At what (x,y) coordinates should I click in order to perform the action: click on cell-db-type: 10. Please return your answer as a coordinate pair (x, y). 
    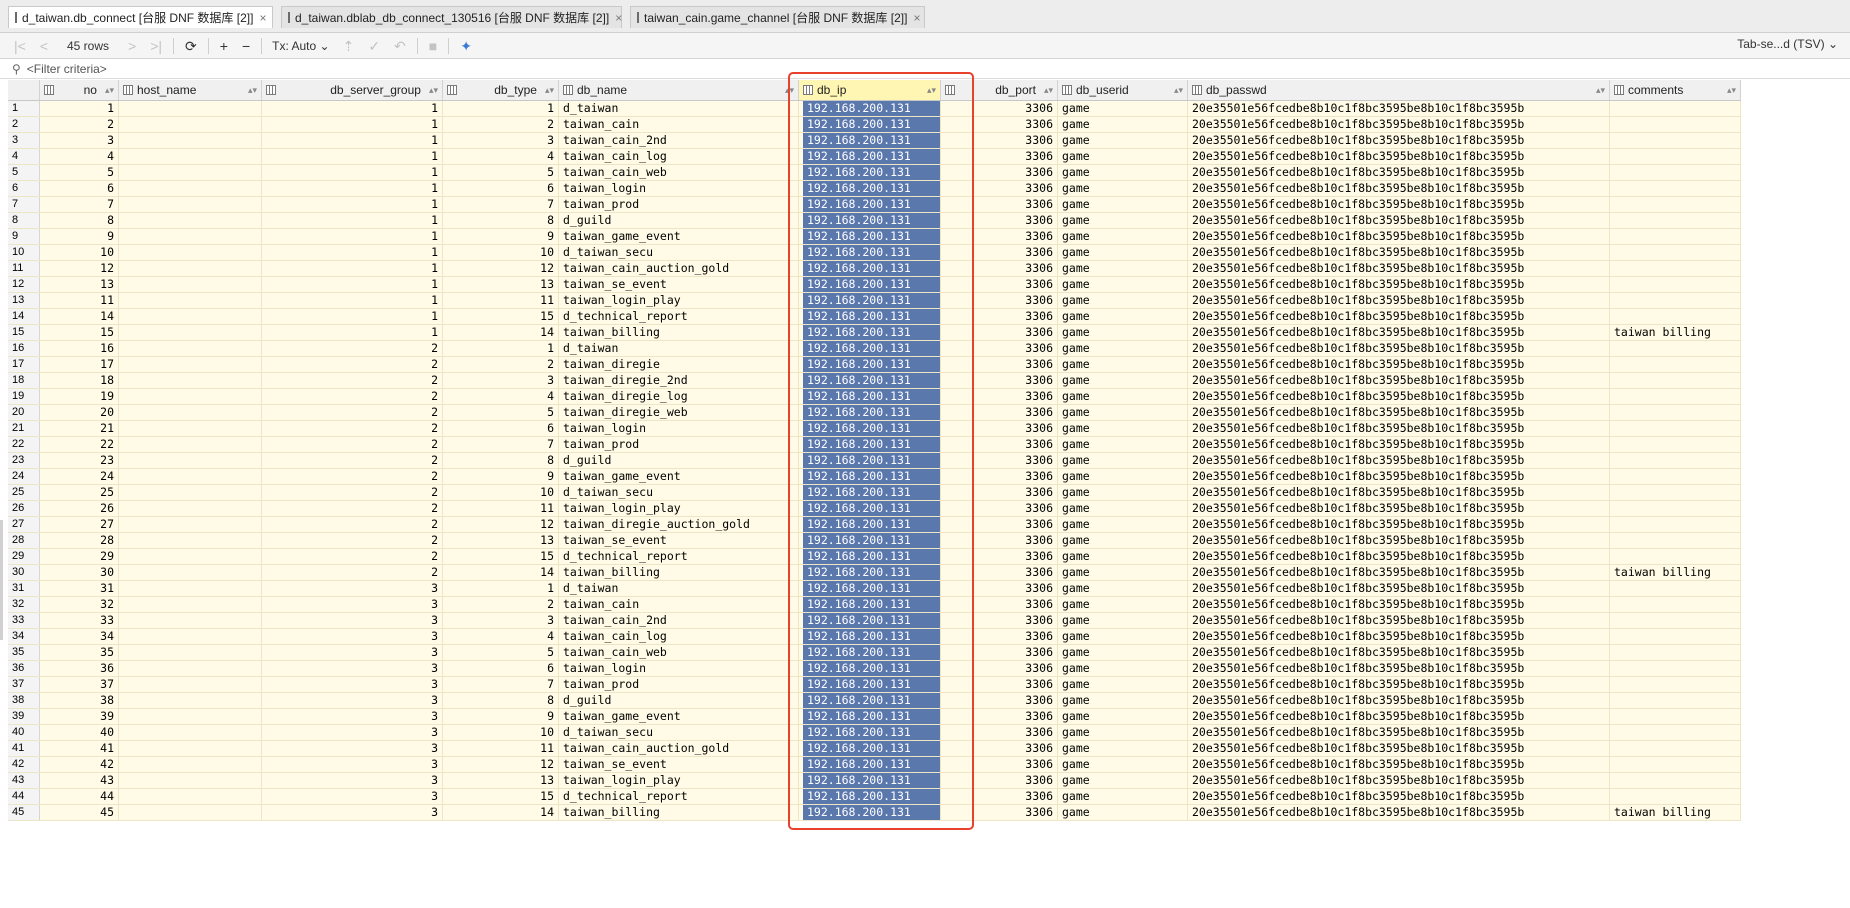
    Looking at the image, I should click on (501, 732).